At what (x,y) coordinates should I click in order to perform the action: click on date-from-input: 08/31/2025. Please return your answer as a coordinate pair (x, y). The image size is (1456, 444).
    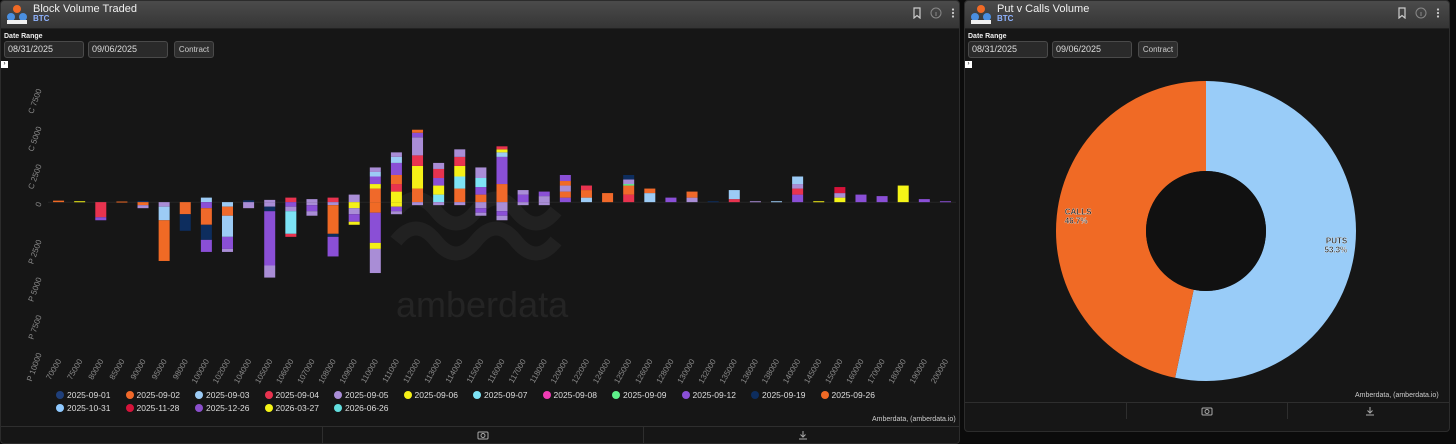
    Looking at the image, I should click on (1008, 49).